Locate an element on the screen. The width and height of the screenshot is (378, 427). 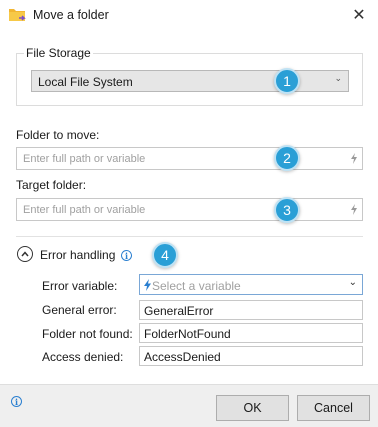
file-storage-select: Local File System ⌄ is located at coordinates (190, 81).